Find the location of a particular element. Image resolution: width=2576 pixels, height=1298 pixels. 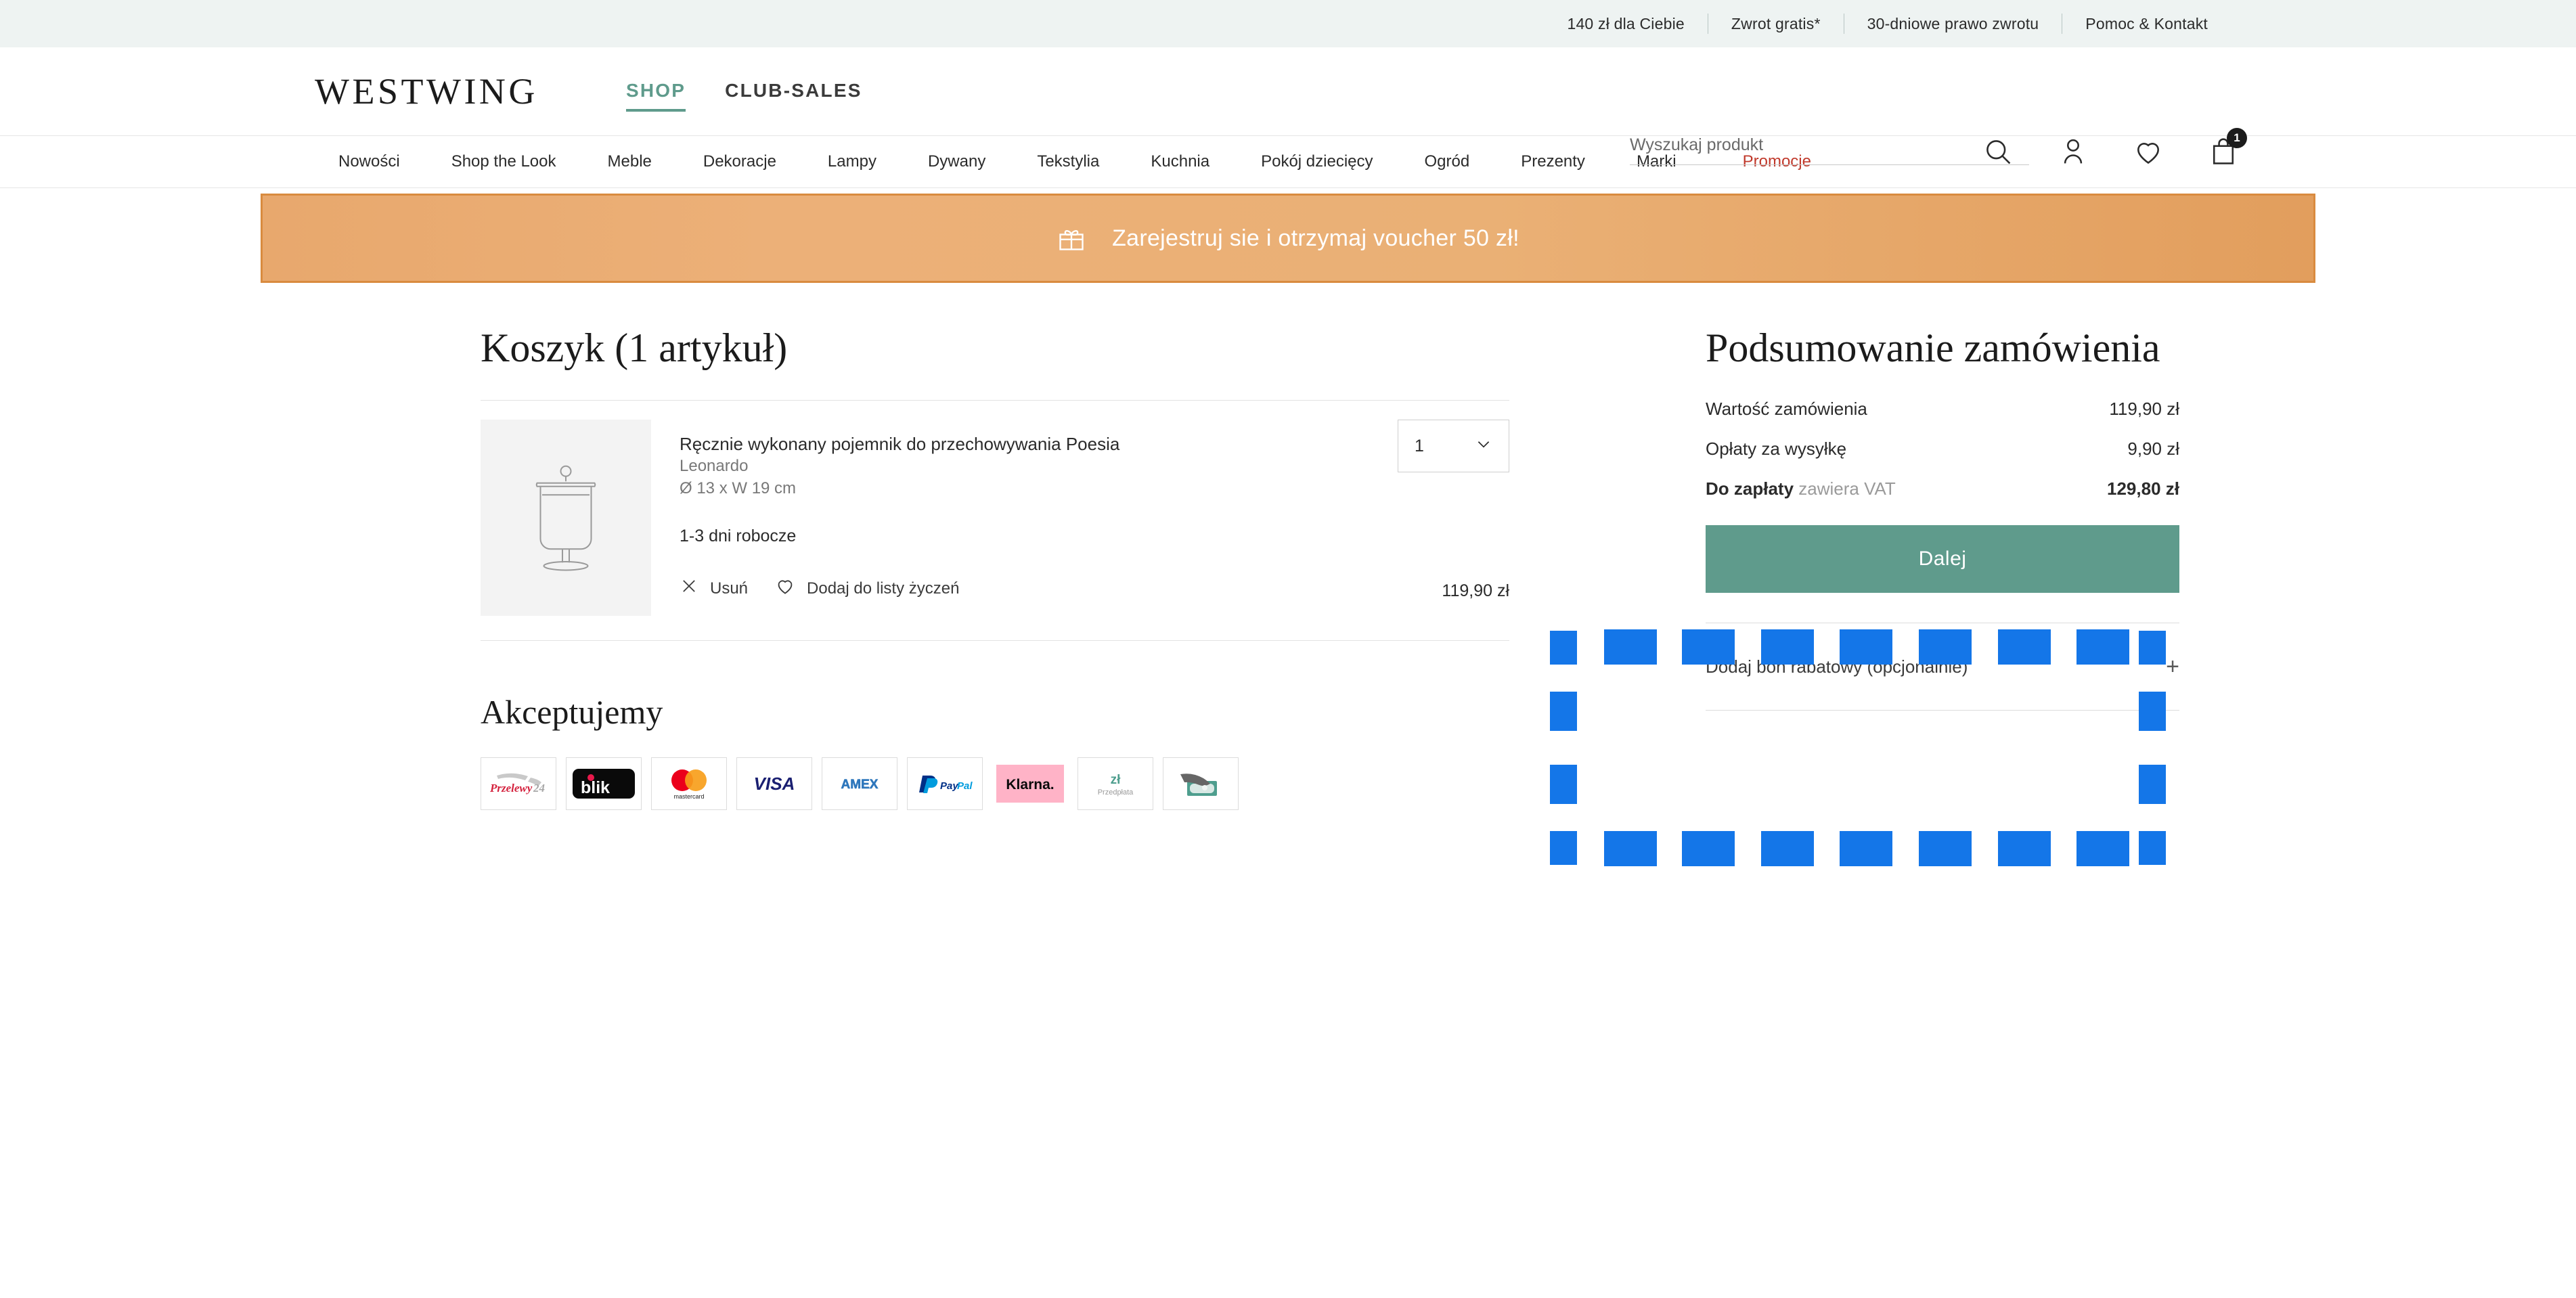

close-icon is located at coordinates (689, 588).